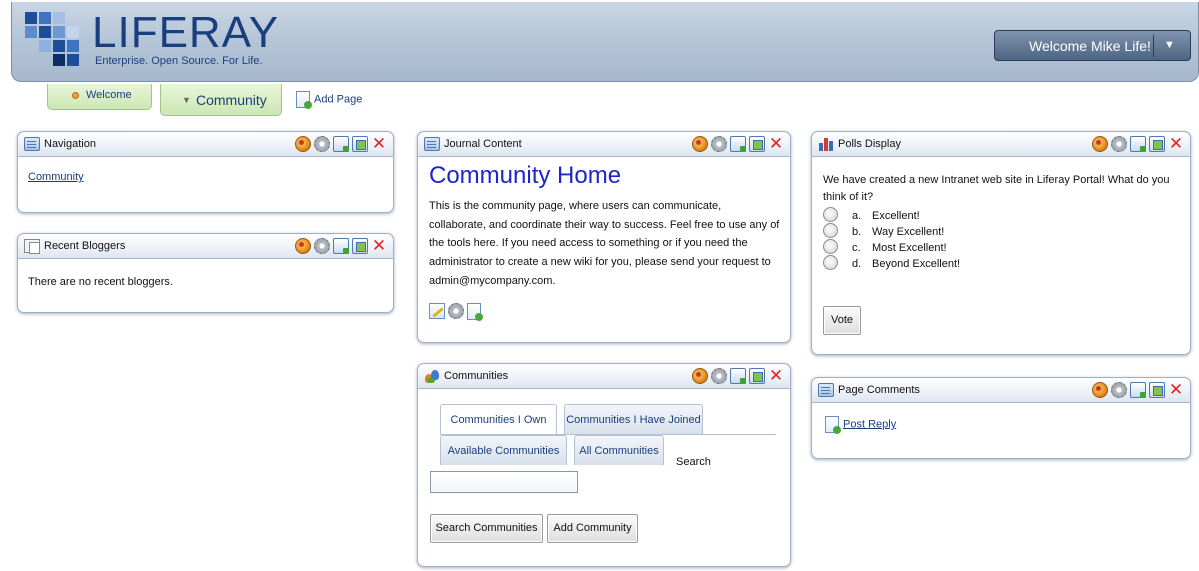  I want to click on option-letter: d., so click(857, 264).